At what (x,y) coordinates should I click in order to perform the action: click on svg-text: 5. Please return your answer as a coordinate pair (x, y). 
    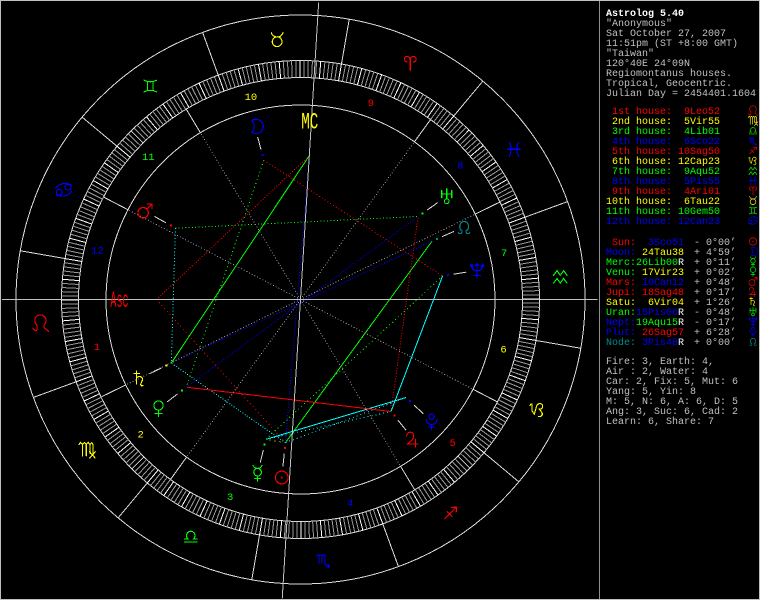
    Looking at the image, I should click on (453, 444).